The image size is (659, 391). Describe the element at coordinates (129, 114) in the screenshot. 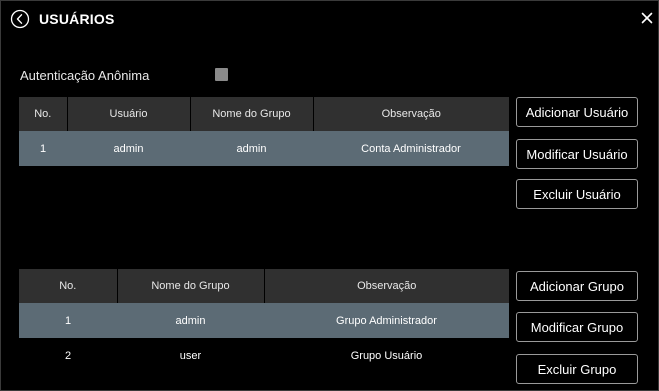

I see `column-header-user: Usuário` at that location.